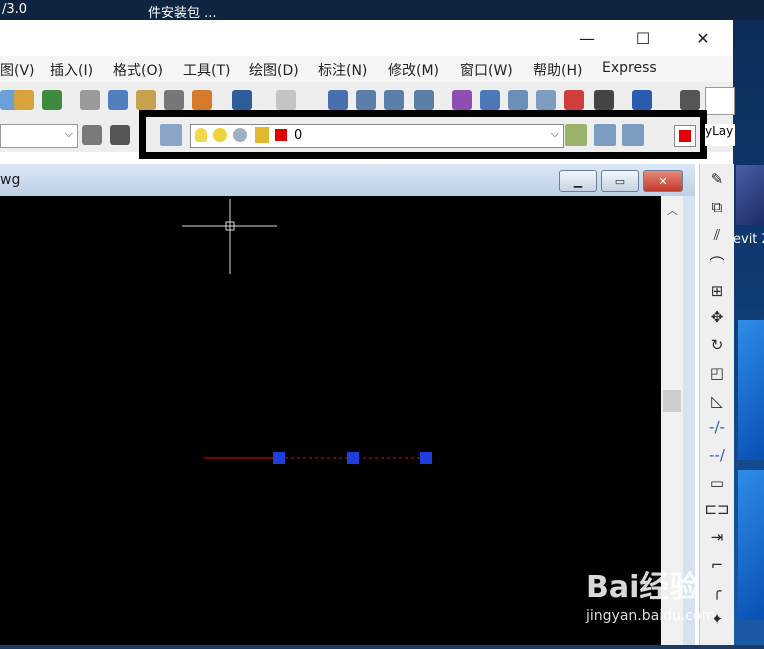 Image resolution: width=764 pixels, height=649 pixels. I want to click on trim-icon: -/-, so click(717, 427).